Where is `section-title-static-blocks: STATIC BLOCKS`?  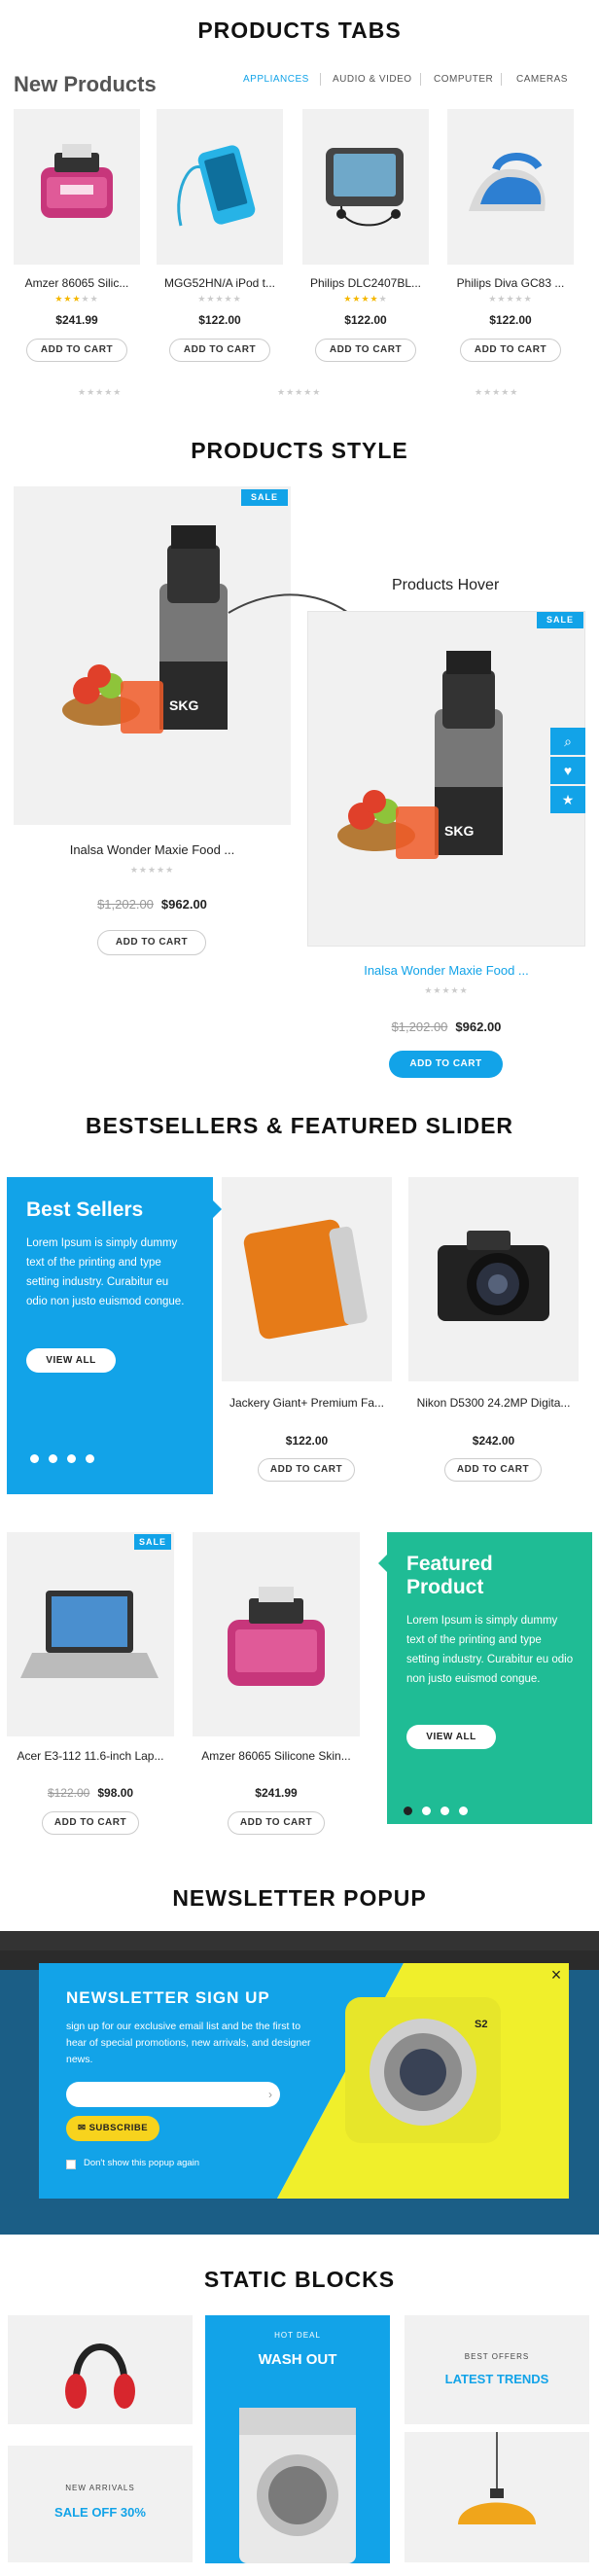
section-title-static-blocks: STATIC BLOCKS is located at coordinates (300, 2279).